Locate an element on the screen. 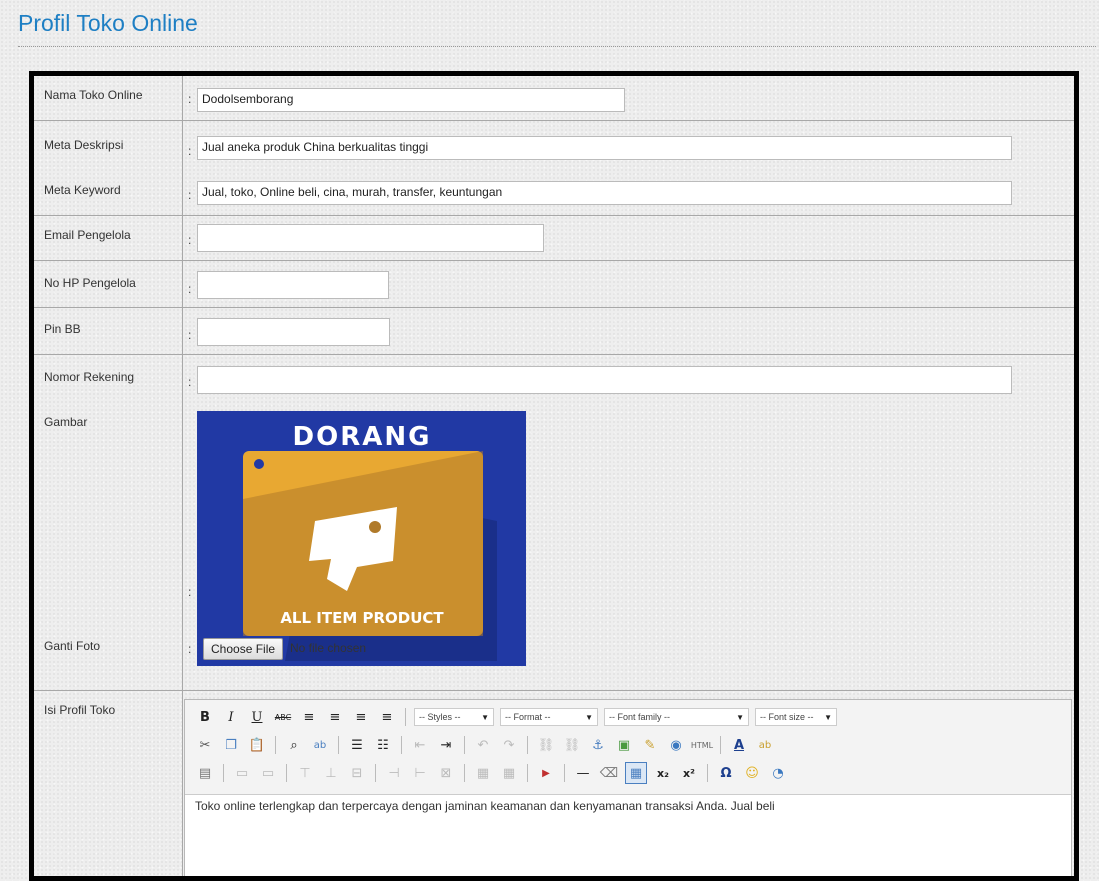 The width and height of the screenshot is (1099, 881). image-title: DORANG is located at coordinates (362, 437).